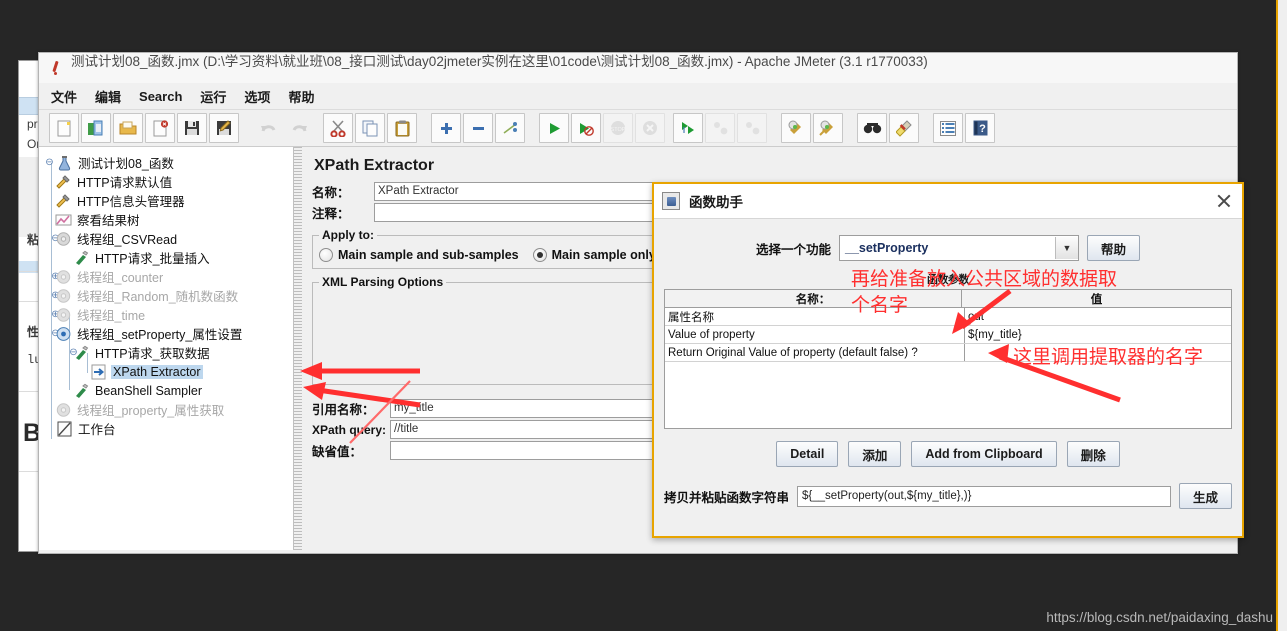 This screenshot has width=1287, height=631. What do you see at coordinates (688, 128) in the screenshot?
I see `start-remote-icon` at bounding box center [688, 128].